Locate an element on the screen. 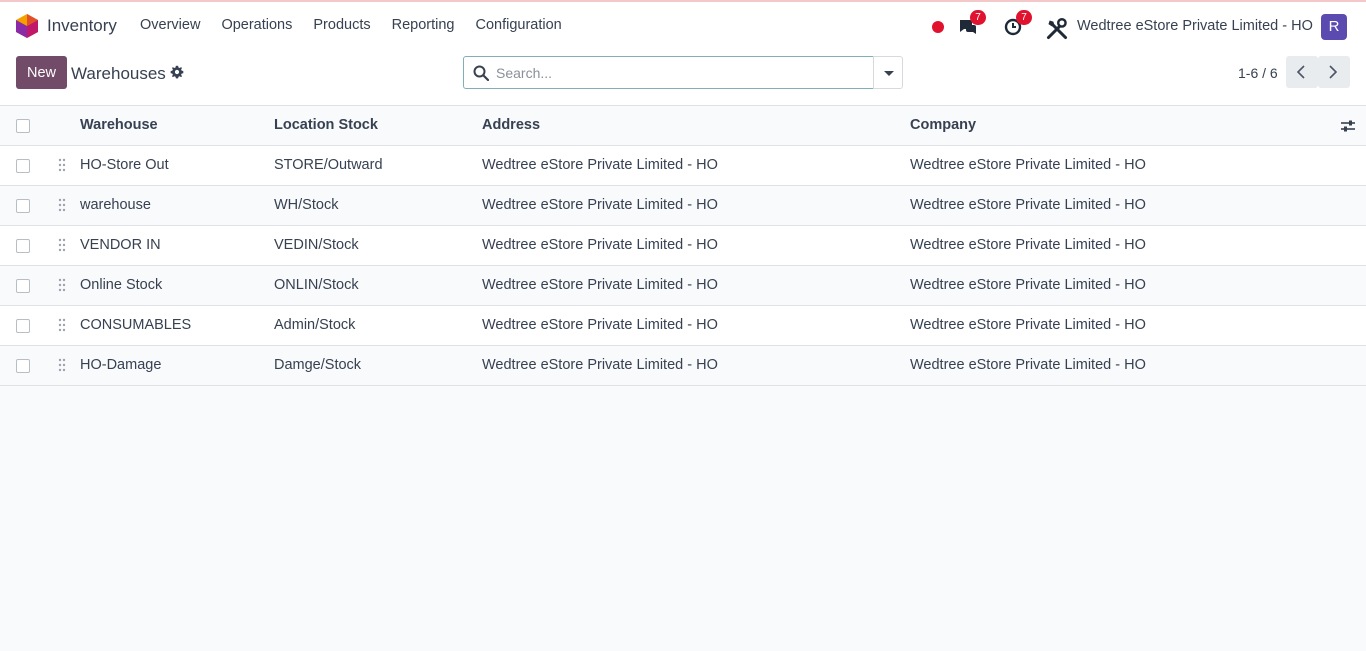  status-dot is located at coordinates (938, 27).